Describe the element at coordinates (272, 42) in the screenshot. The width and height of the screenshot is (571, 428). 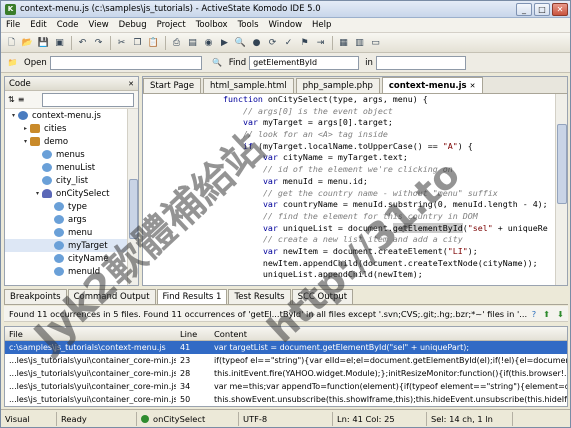
I see `refresh-icon: ⟳` at that location.